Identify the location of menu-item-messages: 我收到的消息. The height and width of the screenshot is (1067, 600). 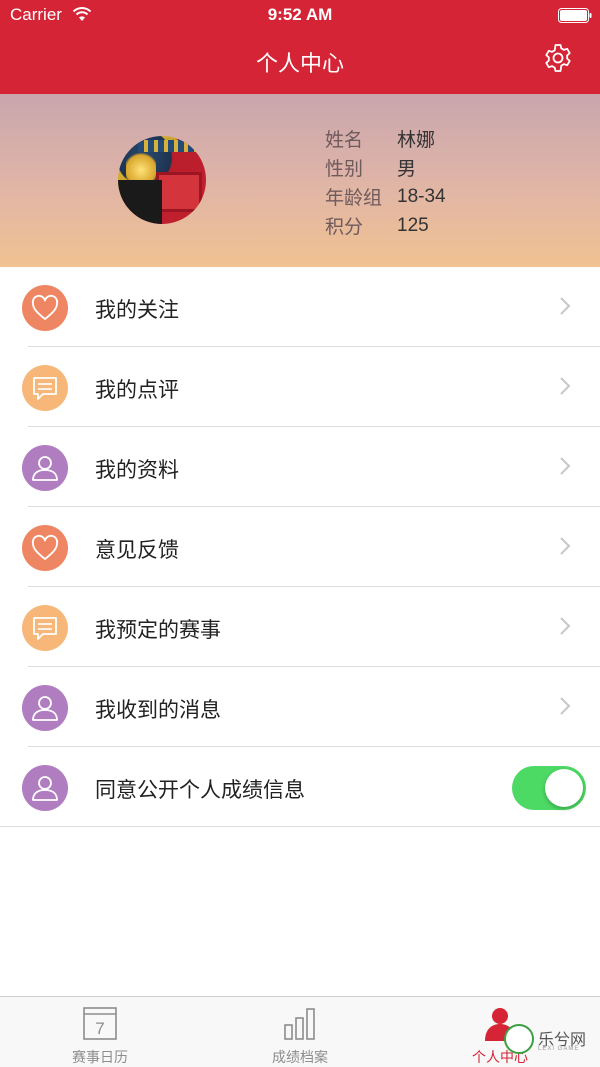
(300, 707).